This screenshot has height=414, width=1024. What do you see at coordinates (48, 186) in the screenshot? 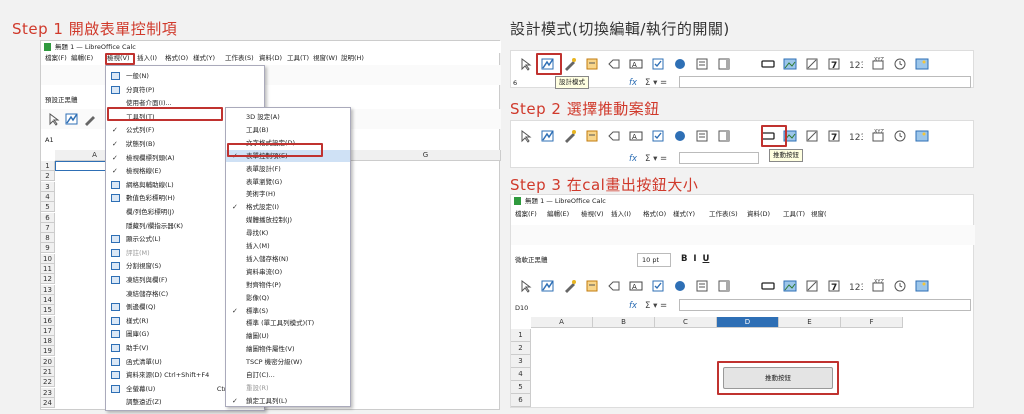
I see `row-header: 3` at bounding box center [48, 186].